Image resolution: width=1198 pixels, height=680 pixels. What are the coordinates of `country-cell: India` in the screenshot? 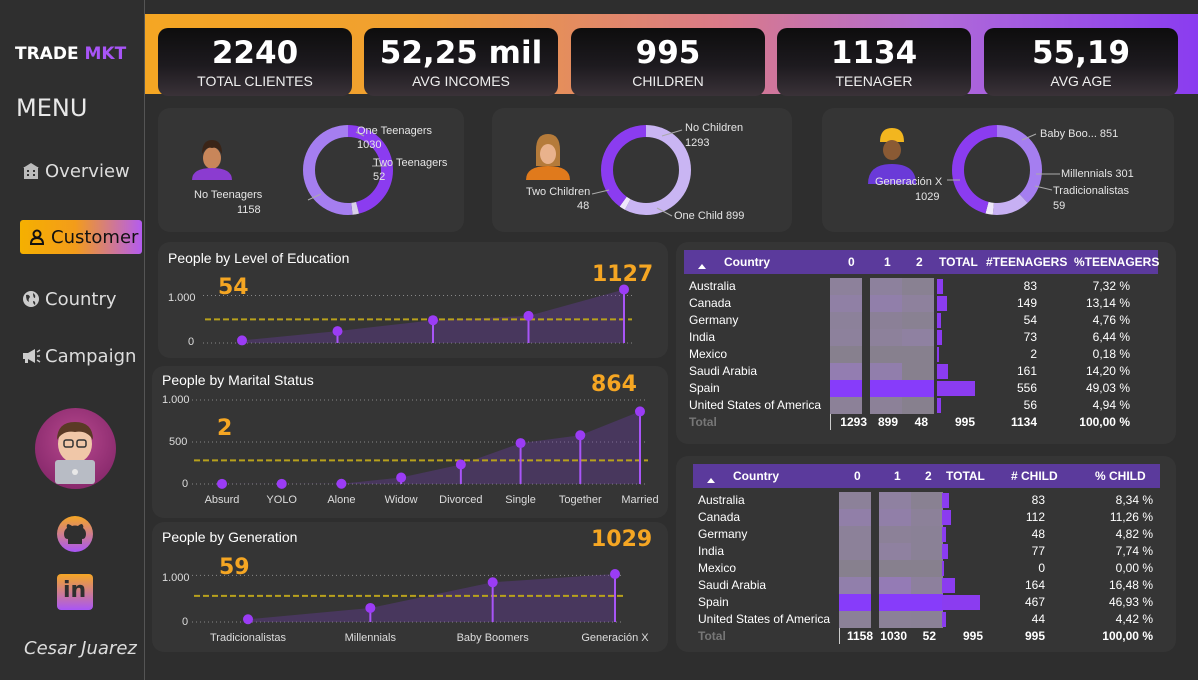 It's located at (711, 551).